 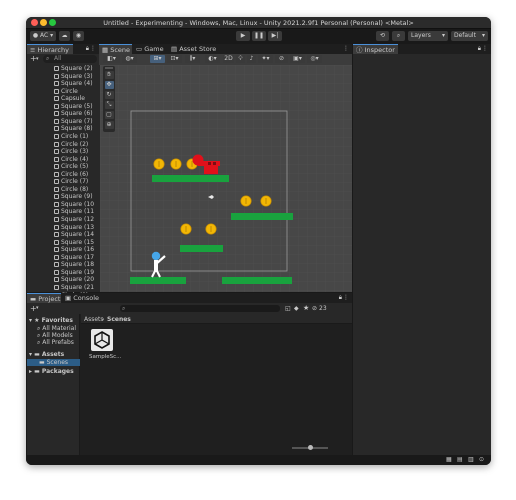 I want to click on hierarchy-item: Circle (1), so click(x=71, y=137).